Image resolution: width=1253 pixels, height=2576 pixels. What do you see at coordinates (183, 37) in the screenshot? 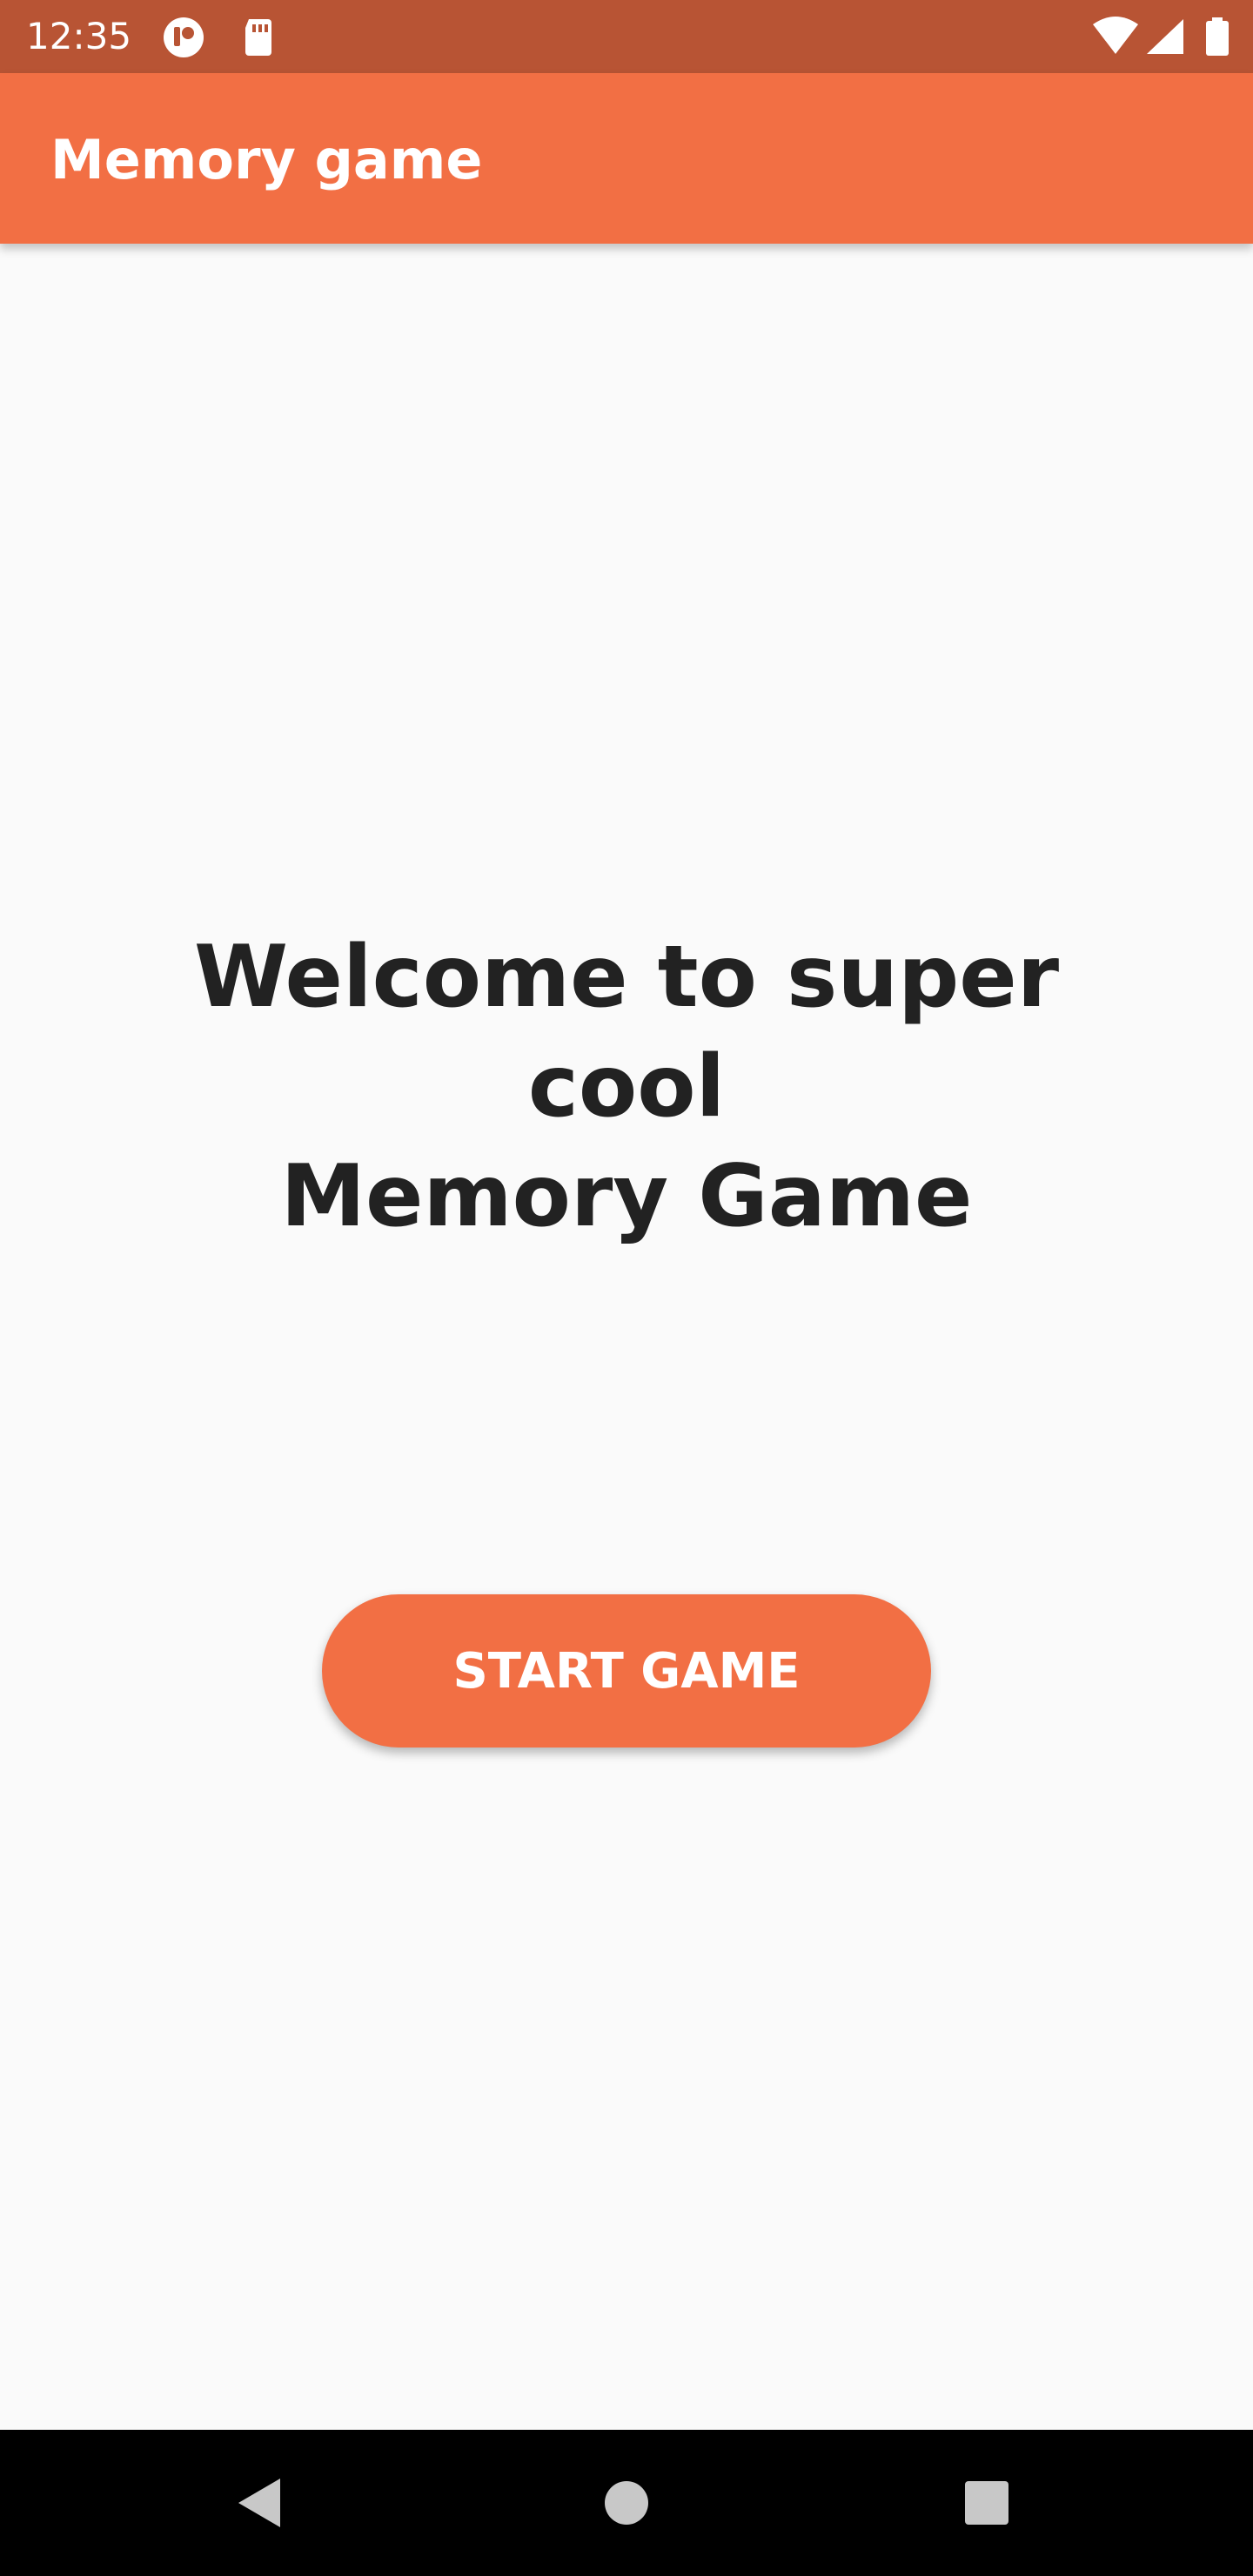
I see `app-notification-icon` at bounding box center [183, 37].